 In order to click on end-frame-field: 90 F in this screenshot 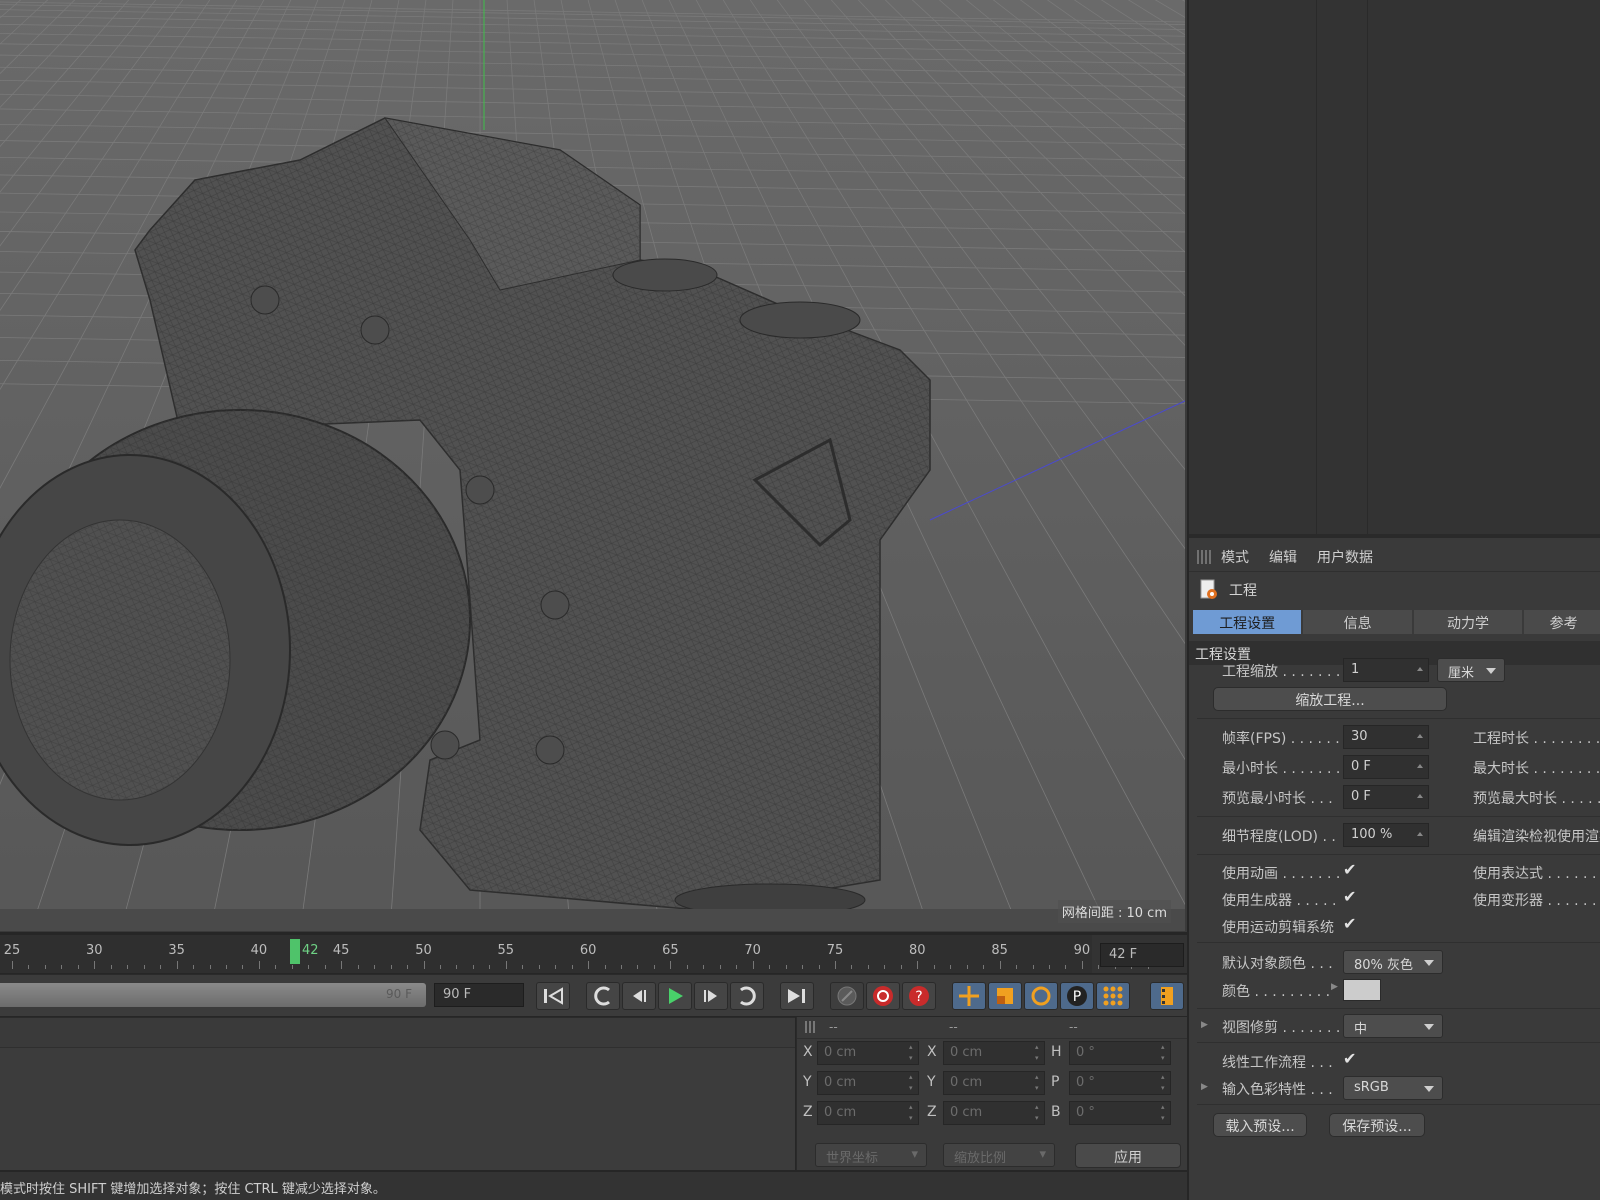, I will do `click(479, 995)`.